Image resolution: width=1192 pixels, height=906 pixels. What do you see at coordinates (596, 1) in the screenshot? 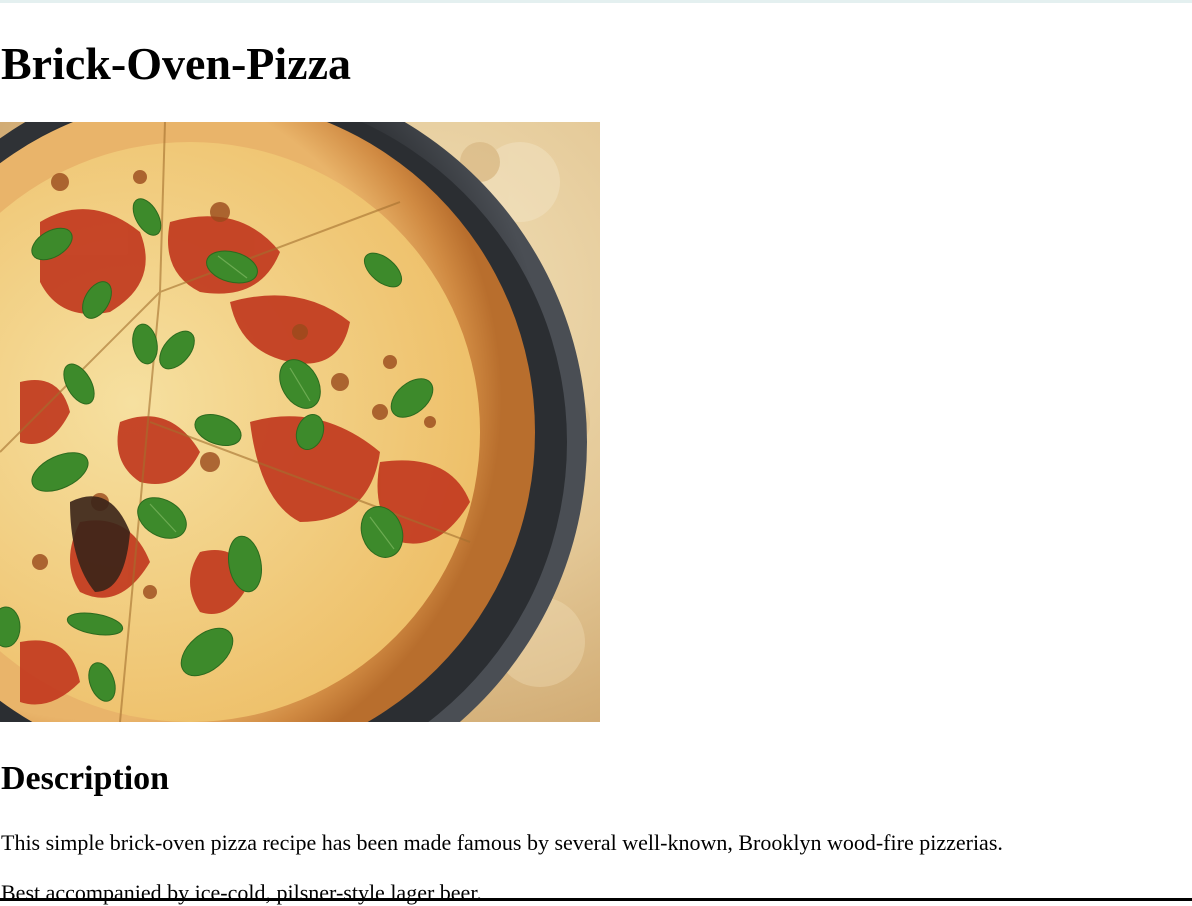
I see `top-divider` at bounding box center [596, 1].